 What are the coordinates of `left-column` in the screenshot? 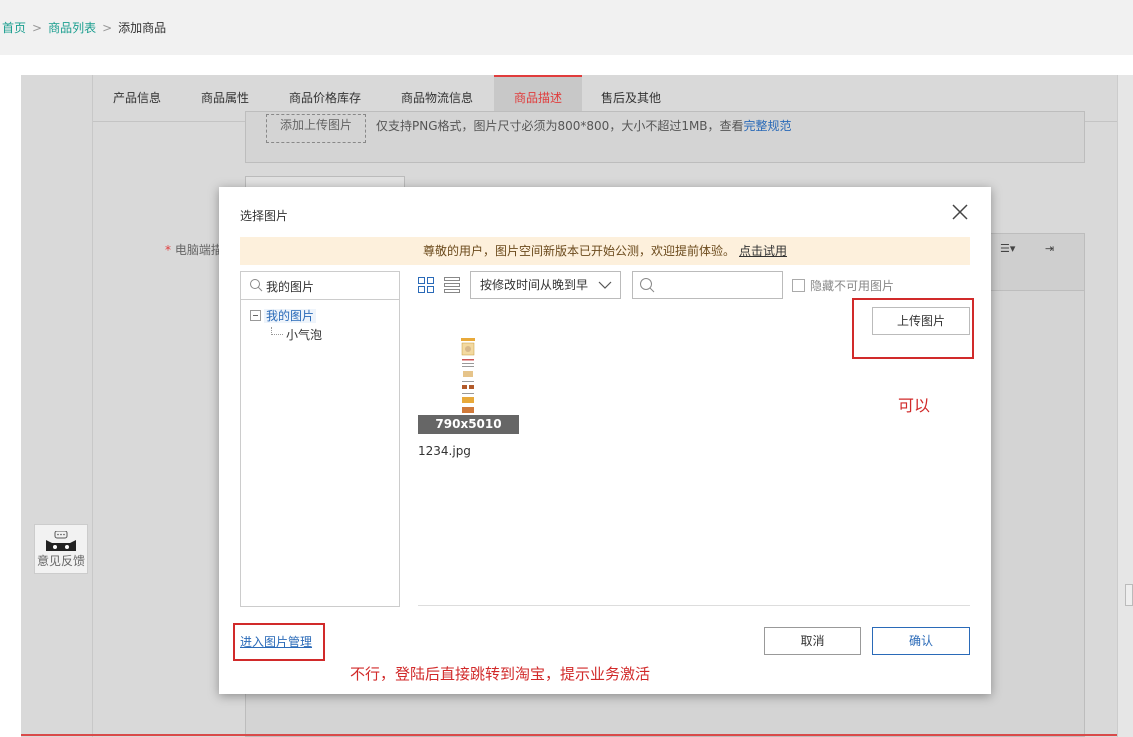 It's located at (57, 406).